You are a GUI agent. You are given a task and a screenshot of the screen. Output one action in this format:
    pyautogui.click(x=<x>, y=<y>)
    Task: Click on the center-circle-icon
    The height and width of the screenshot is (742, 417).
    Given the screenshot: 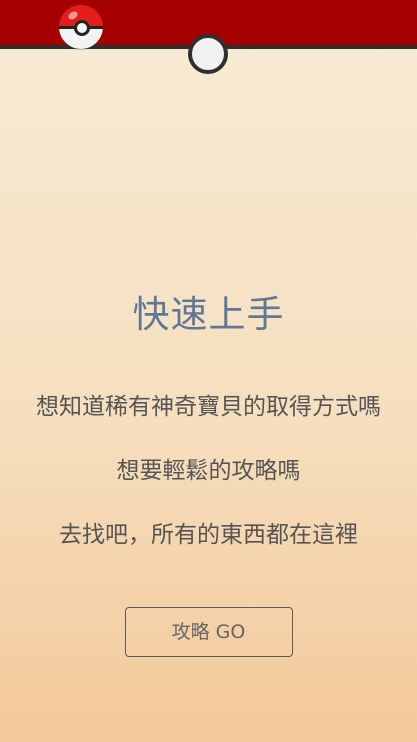 What is the action you would take?
    pyautogui.click(x=208, y=54)
    